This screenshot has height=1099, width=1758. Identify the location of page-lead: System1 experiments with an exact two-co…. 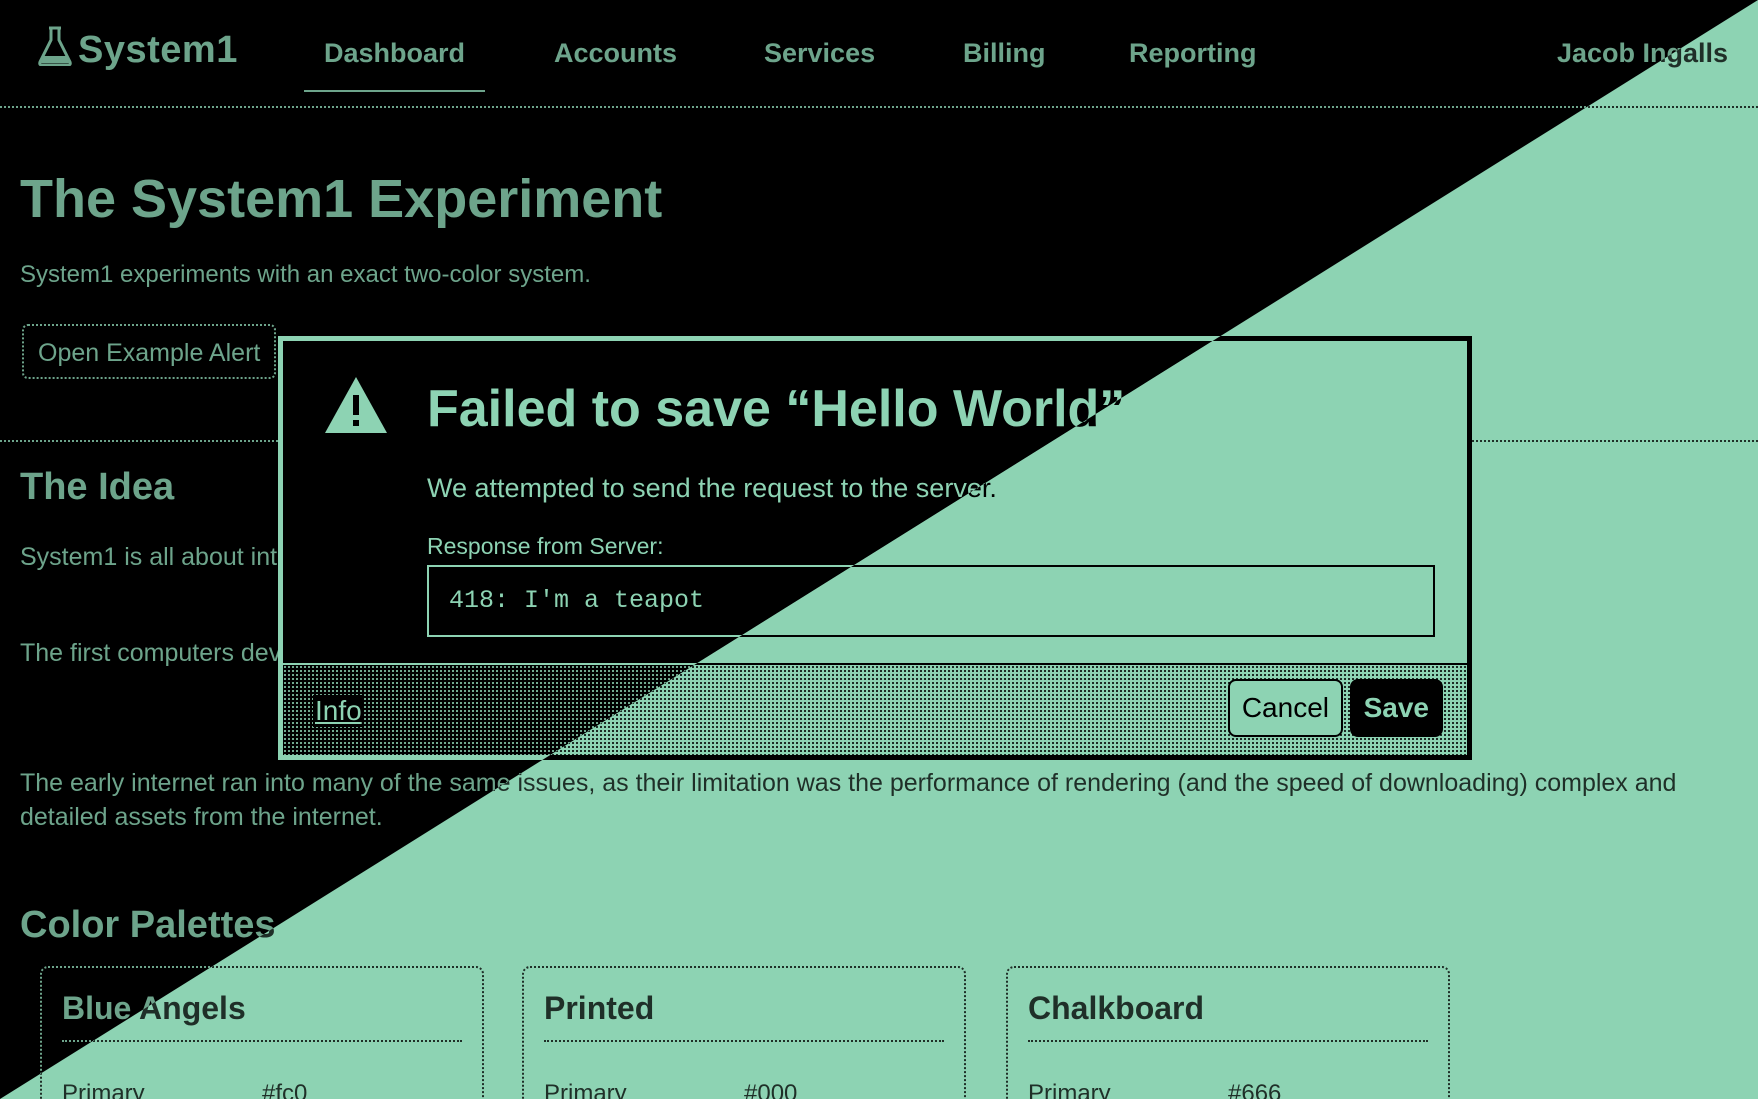
(305, 274).